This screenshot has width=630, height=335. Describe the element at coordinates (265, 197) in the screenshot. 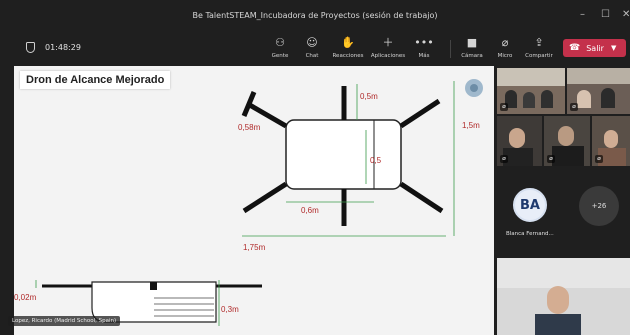

I see `arm-bottom-left` at that location.